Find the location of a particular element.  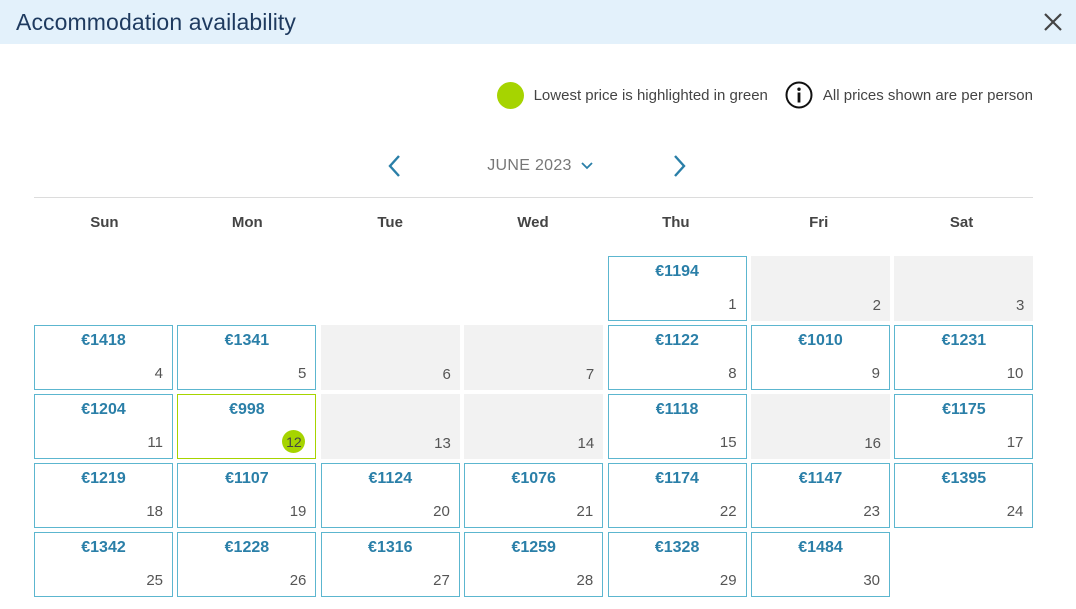

day-number: 11 is located at coordinates (155, 442).